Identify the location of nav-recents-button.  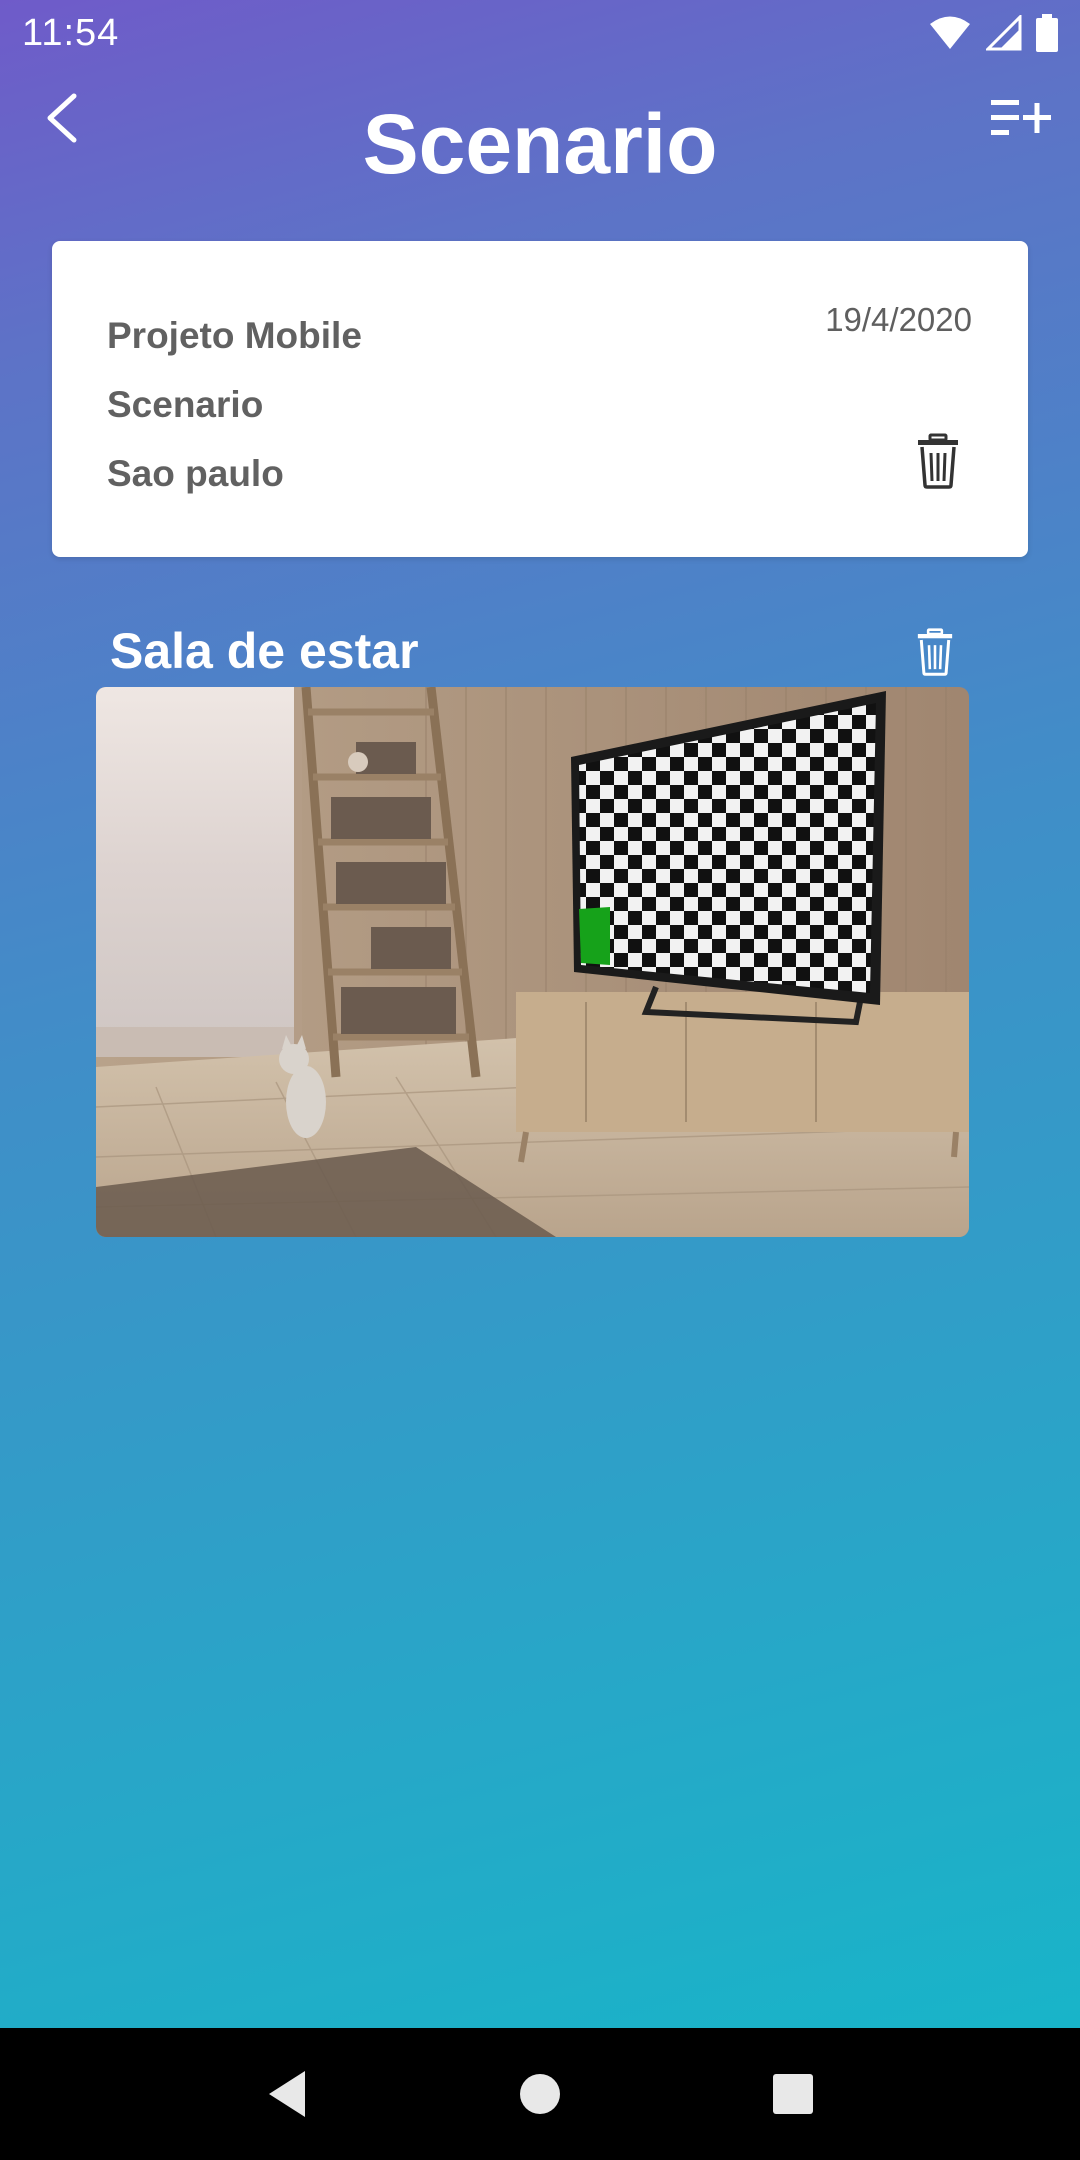
(793, 2094).